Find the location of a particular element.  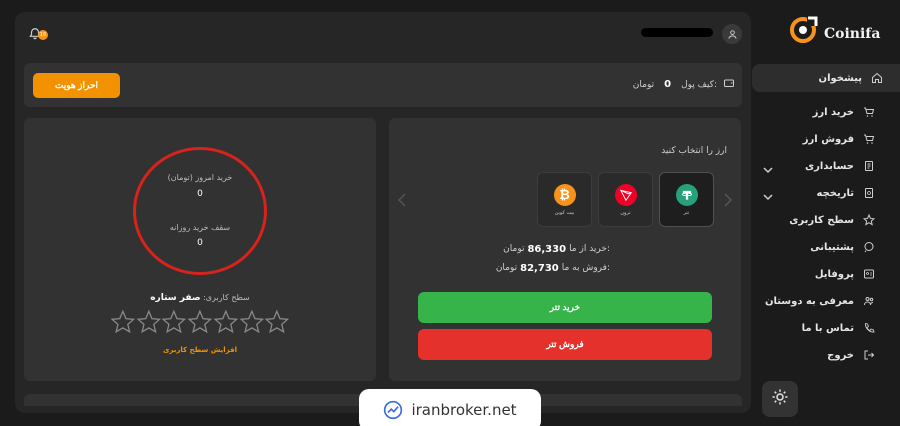

sidebar-item-label: خرید ارز is located at coordinates (833, 112).